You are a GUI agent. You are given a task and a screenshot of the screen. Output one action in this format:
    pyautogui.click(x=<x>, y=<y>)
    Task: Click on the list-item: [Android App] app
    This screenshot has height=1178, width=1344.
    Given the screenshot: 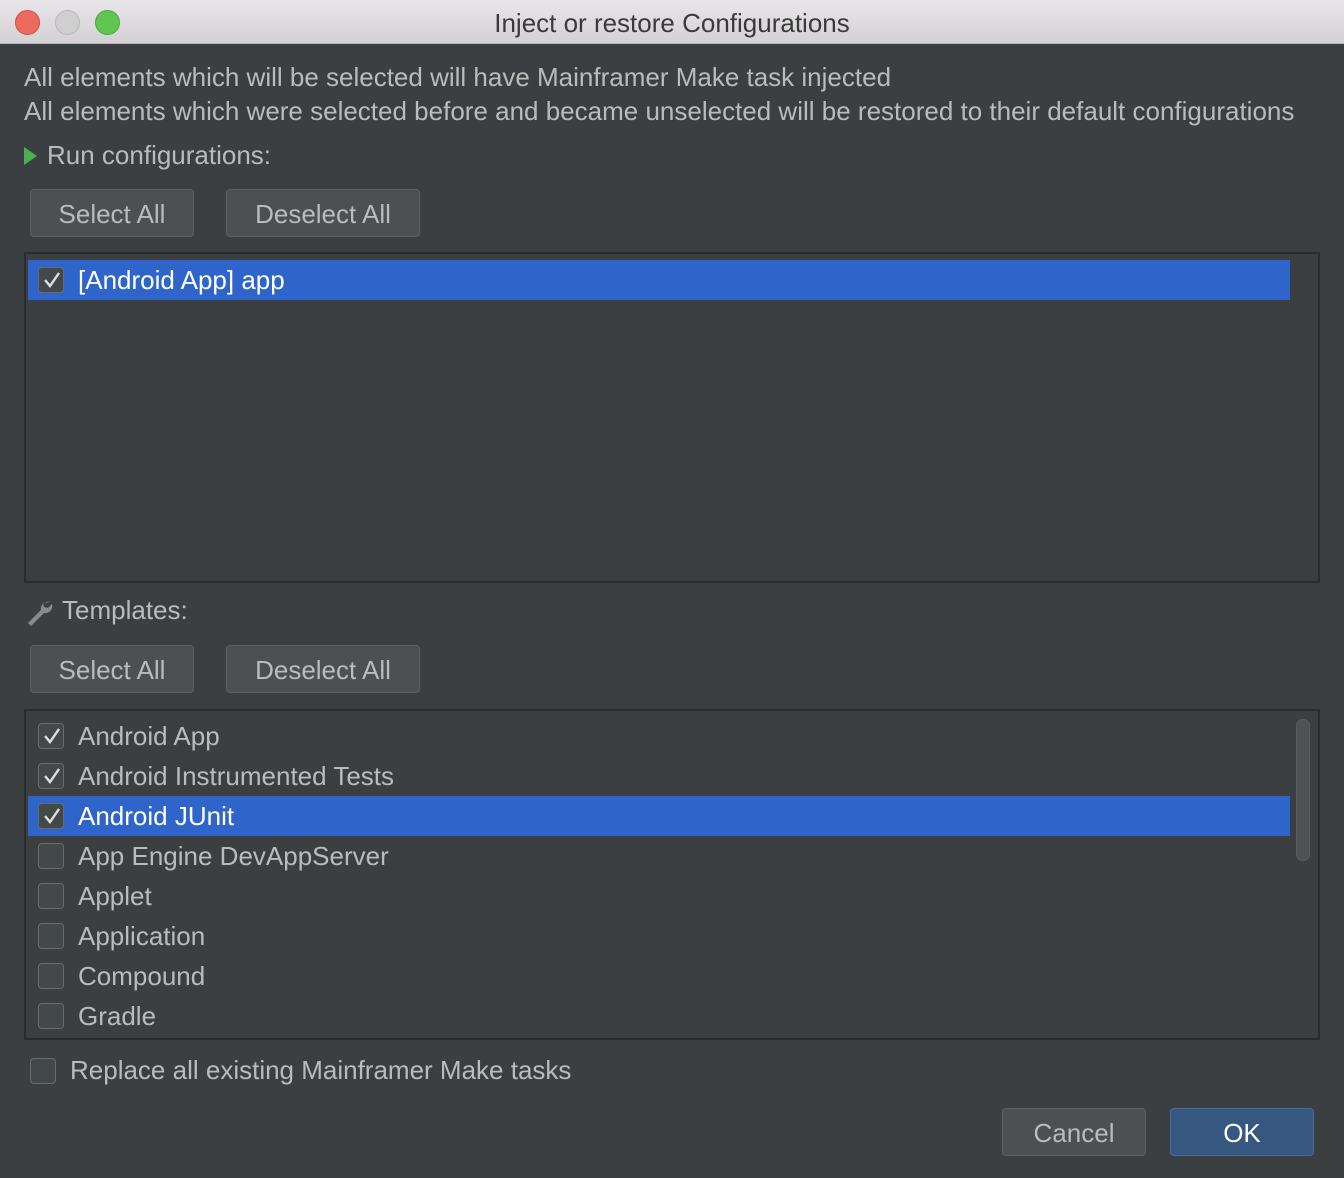 What is the action you would take?
    pyautogui.click(x=659, y=280)
    